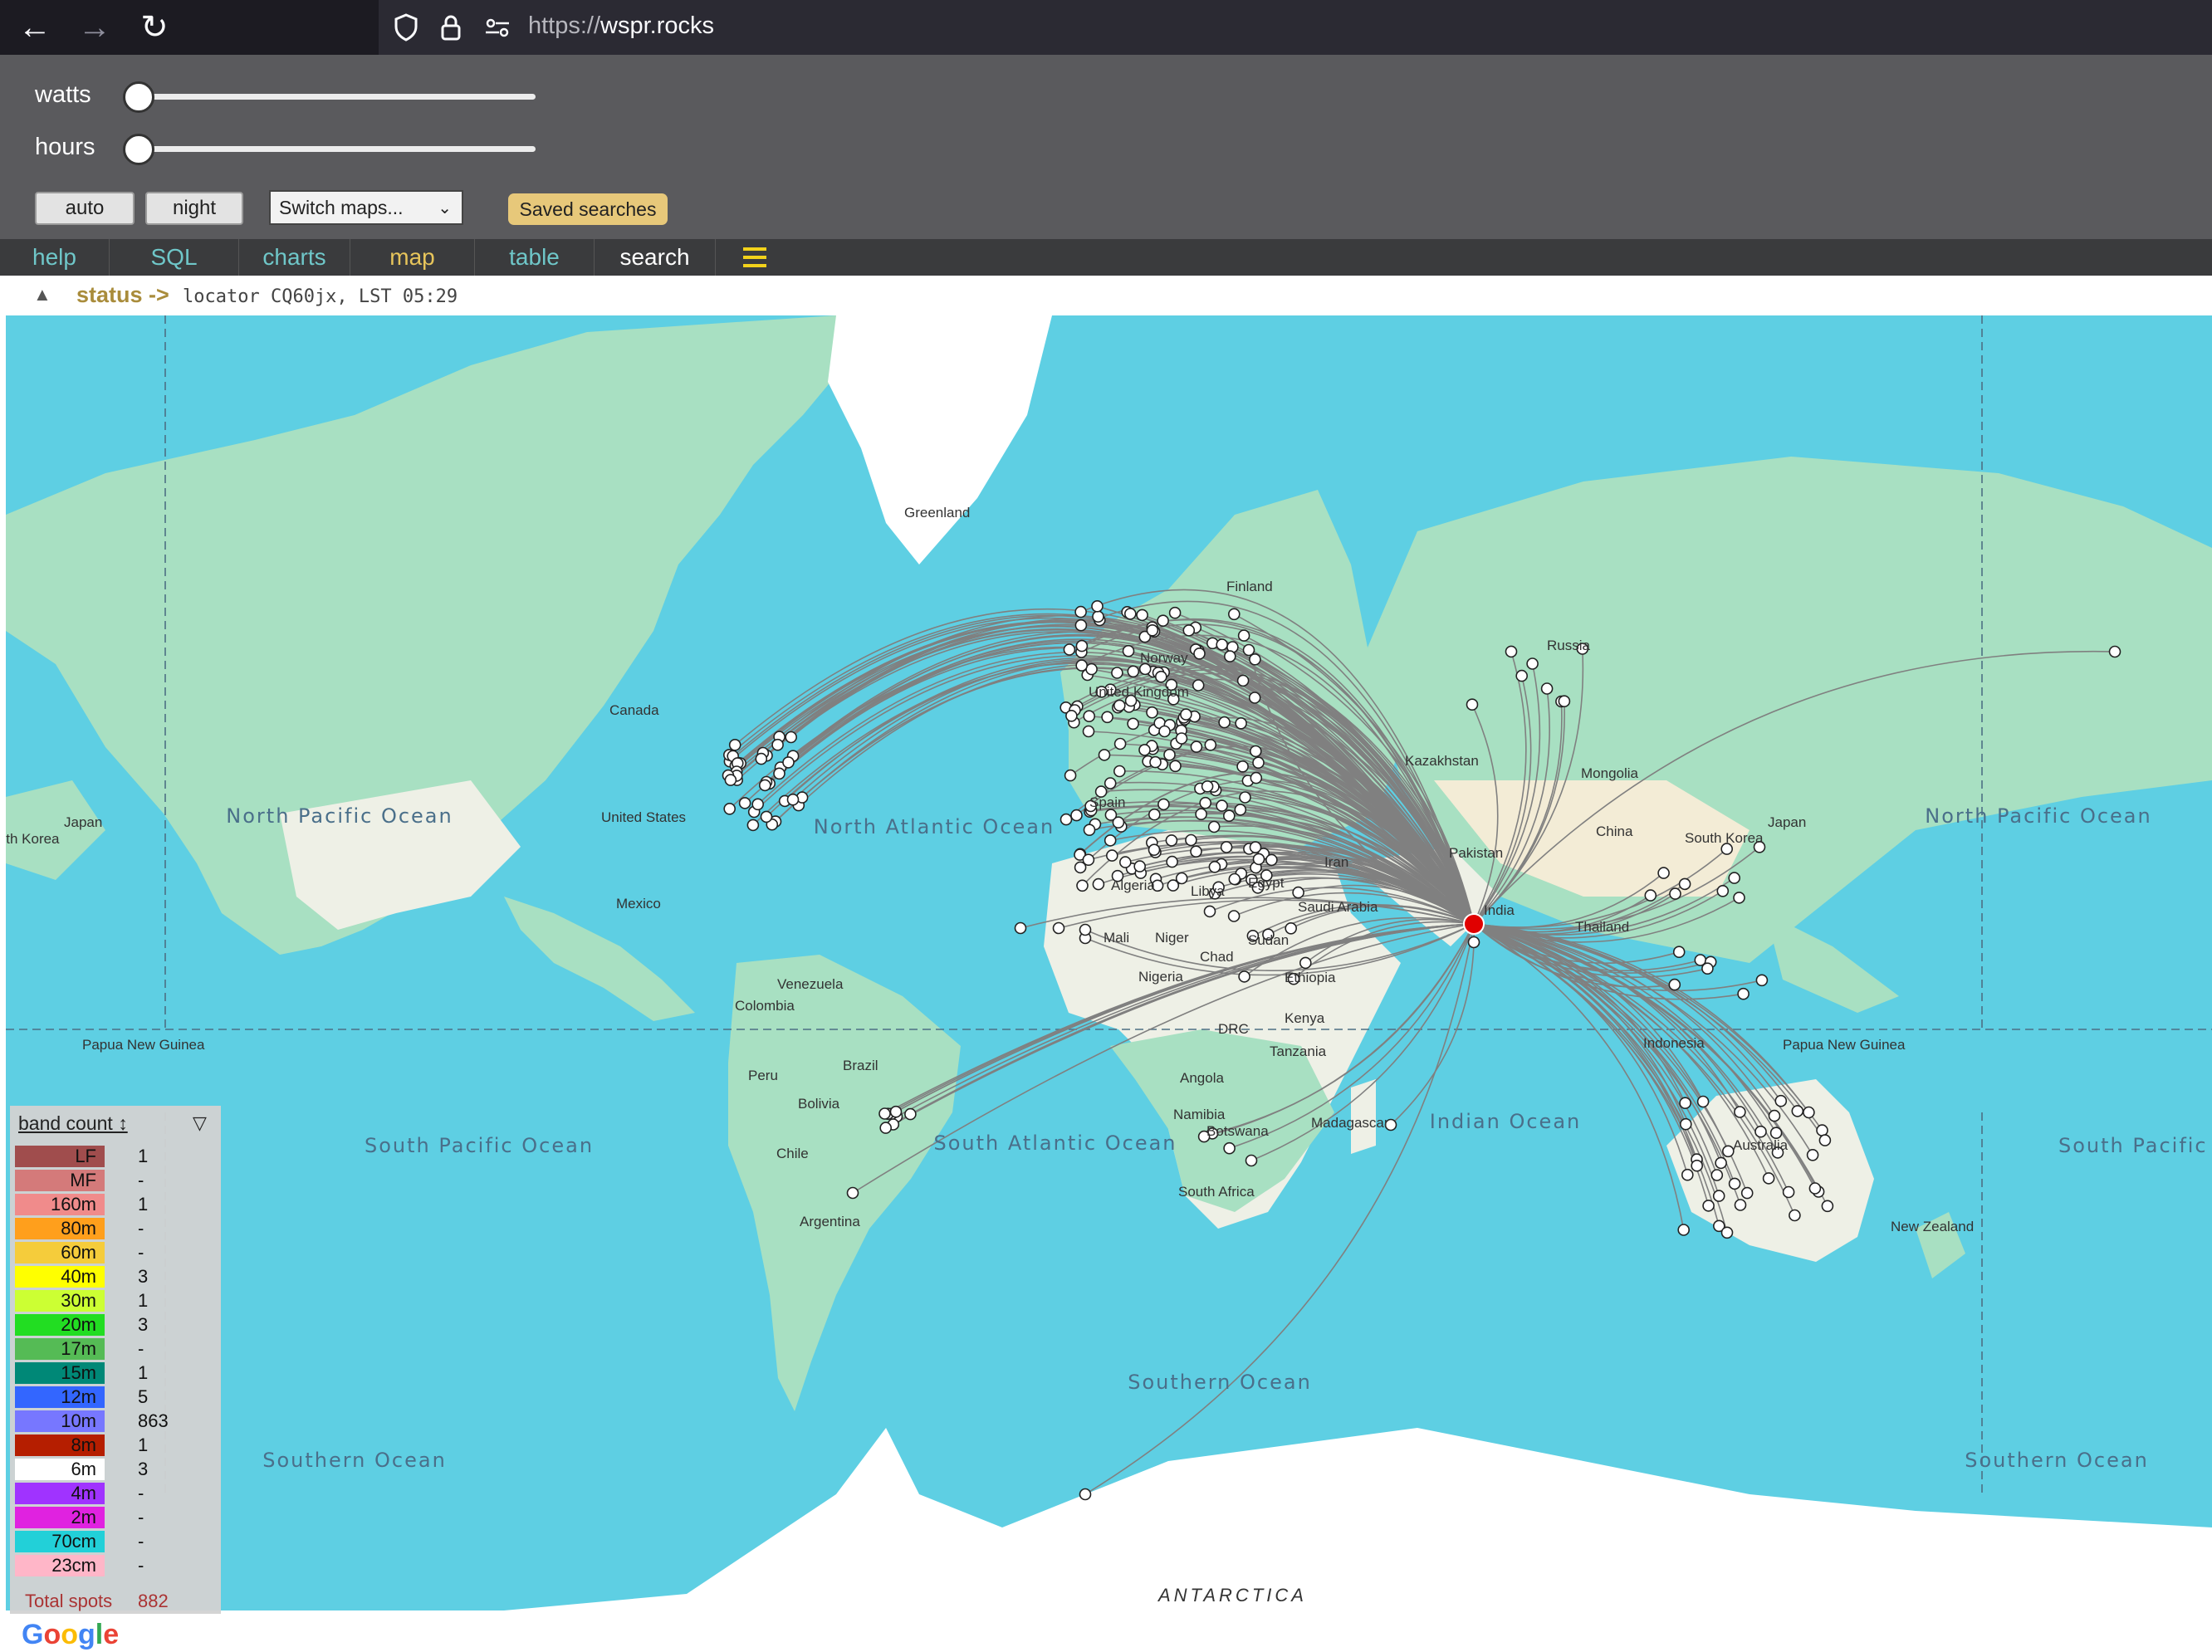  What do you see at coordinates (60, 1469) in the screenshot?
I see `legend-band-6m: 6m` at bounding box center [60, 1469].